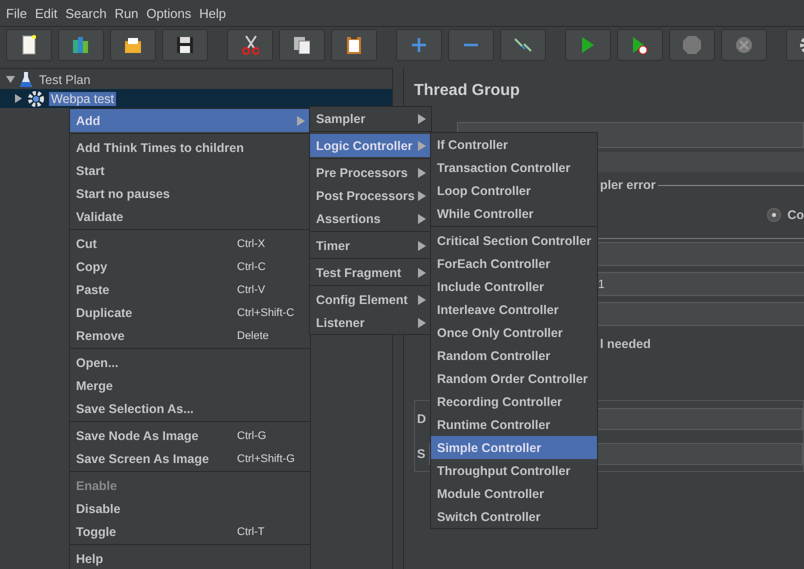 The image size is (804, 569). What do you see at coordinates (625, 344) in the screenshot?
I see `checkbox-label: l needed` at bounding box center [625, 344].